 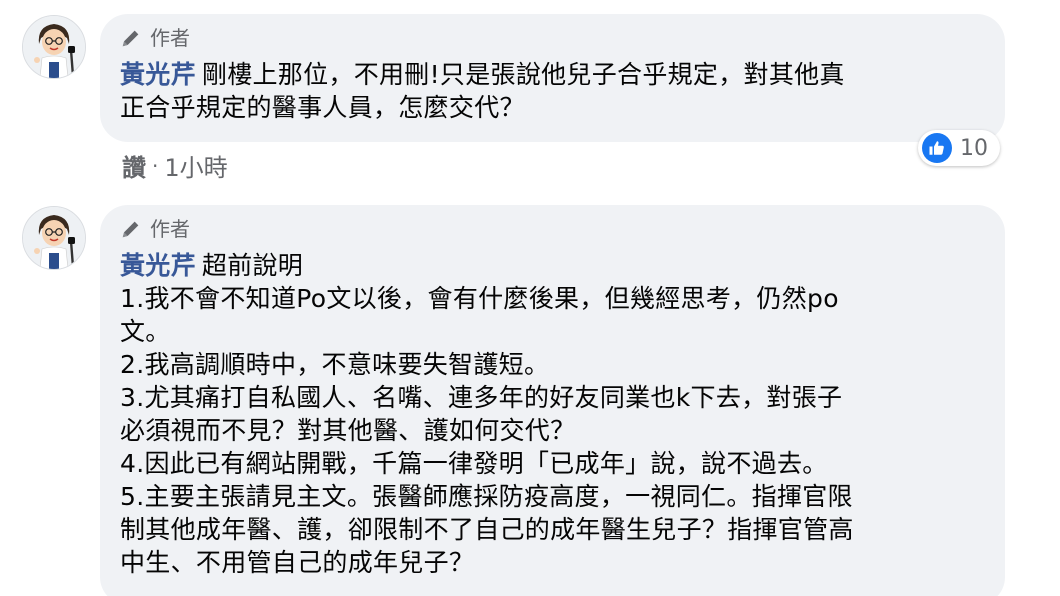 I want to click on comment-line: 3.尤其痛打自私國人、名嘴、連多年的好友同業也k下去，對張子, so click(x=552, y=397).